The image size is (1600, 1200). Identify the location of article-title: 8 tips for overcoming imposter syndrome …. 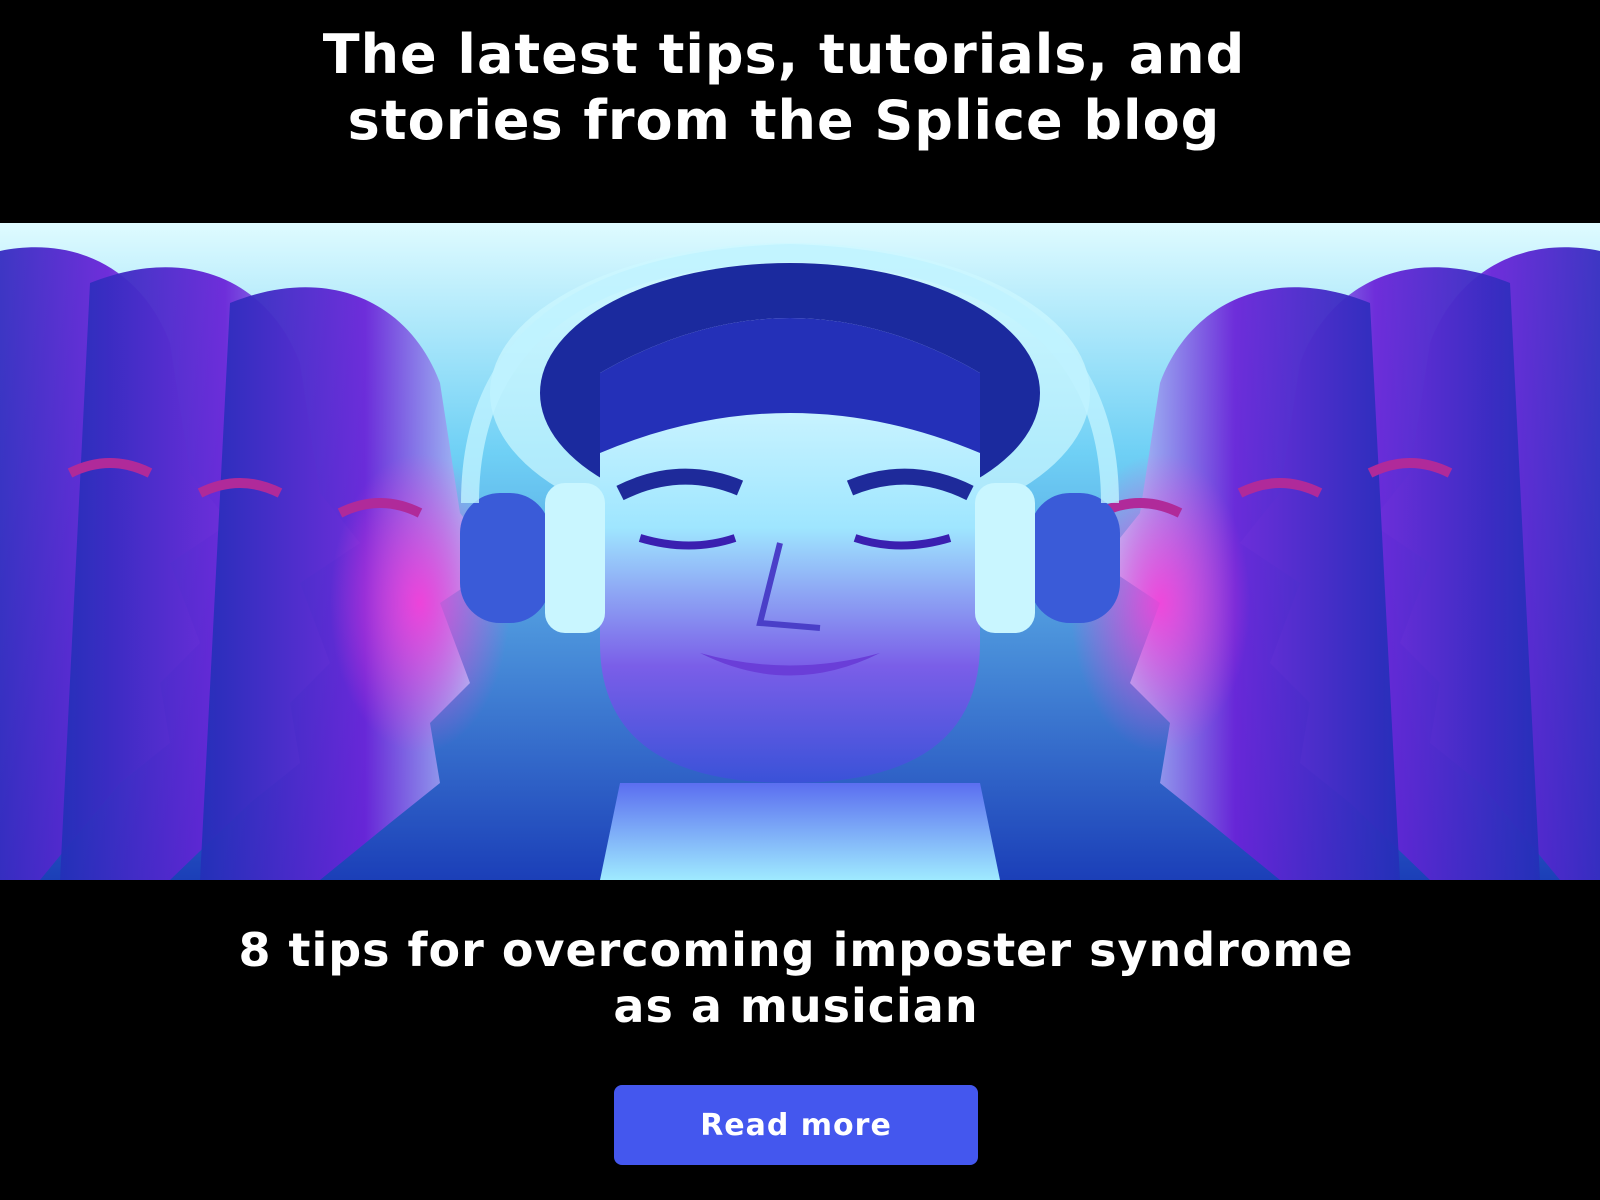
(798, 978).